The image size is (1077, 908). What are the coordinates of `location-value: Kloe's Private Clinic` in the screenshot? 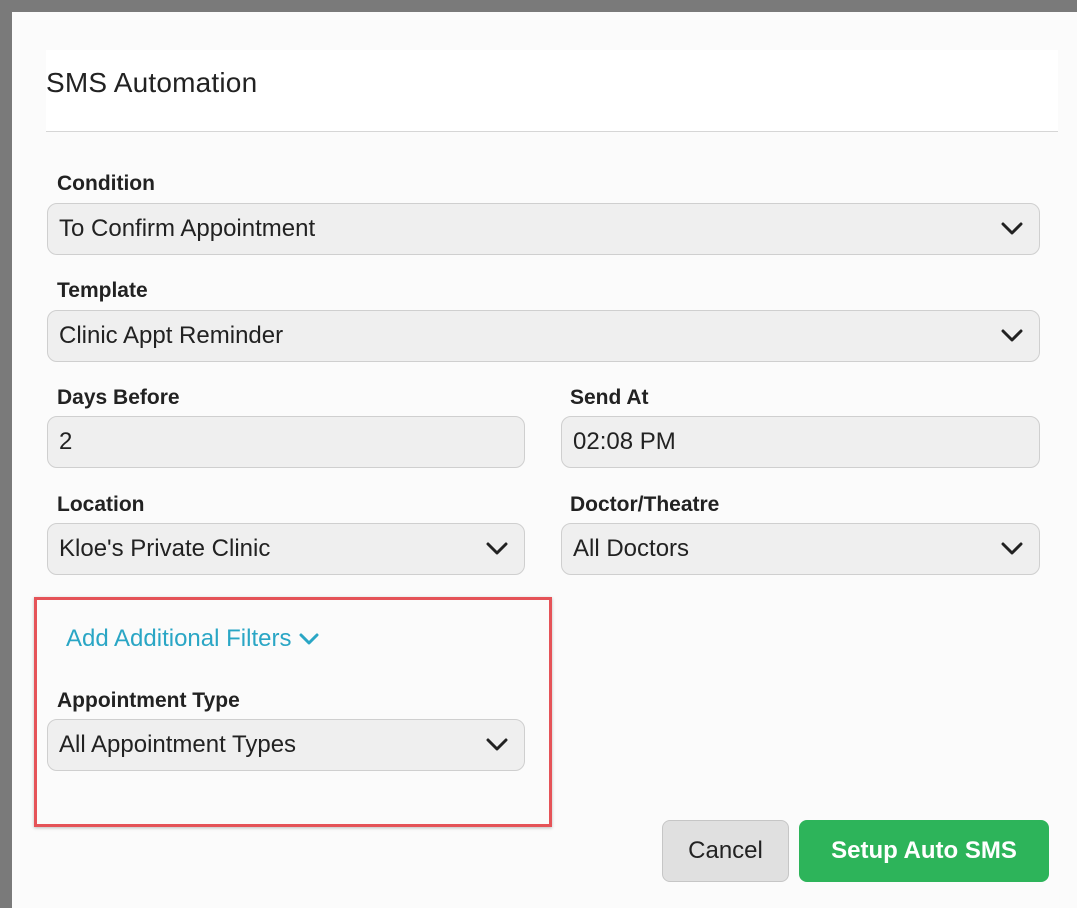 It's located at (165, 548).